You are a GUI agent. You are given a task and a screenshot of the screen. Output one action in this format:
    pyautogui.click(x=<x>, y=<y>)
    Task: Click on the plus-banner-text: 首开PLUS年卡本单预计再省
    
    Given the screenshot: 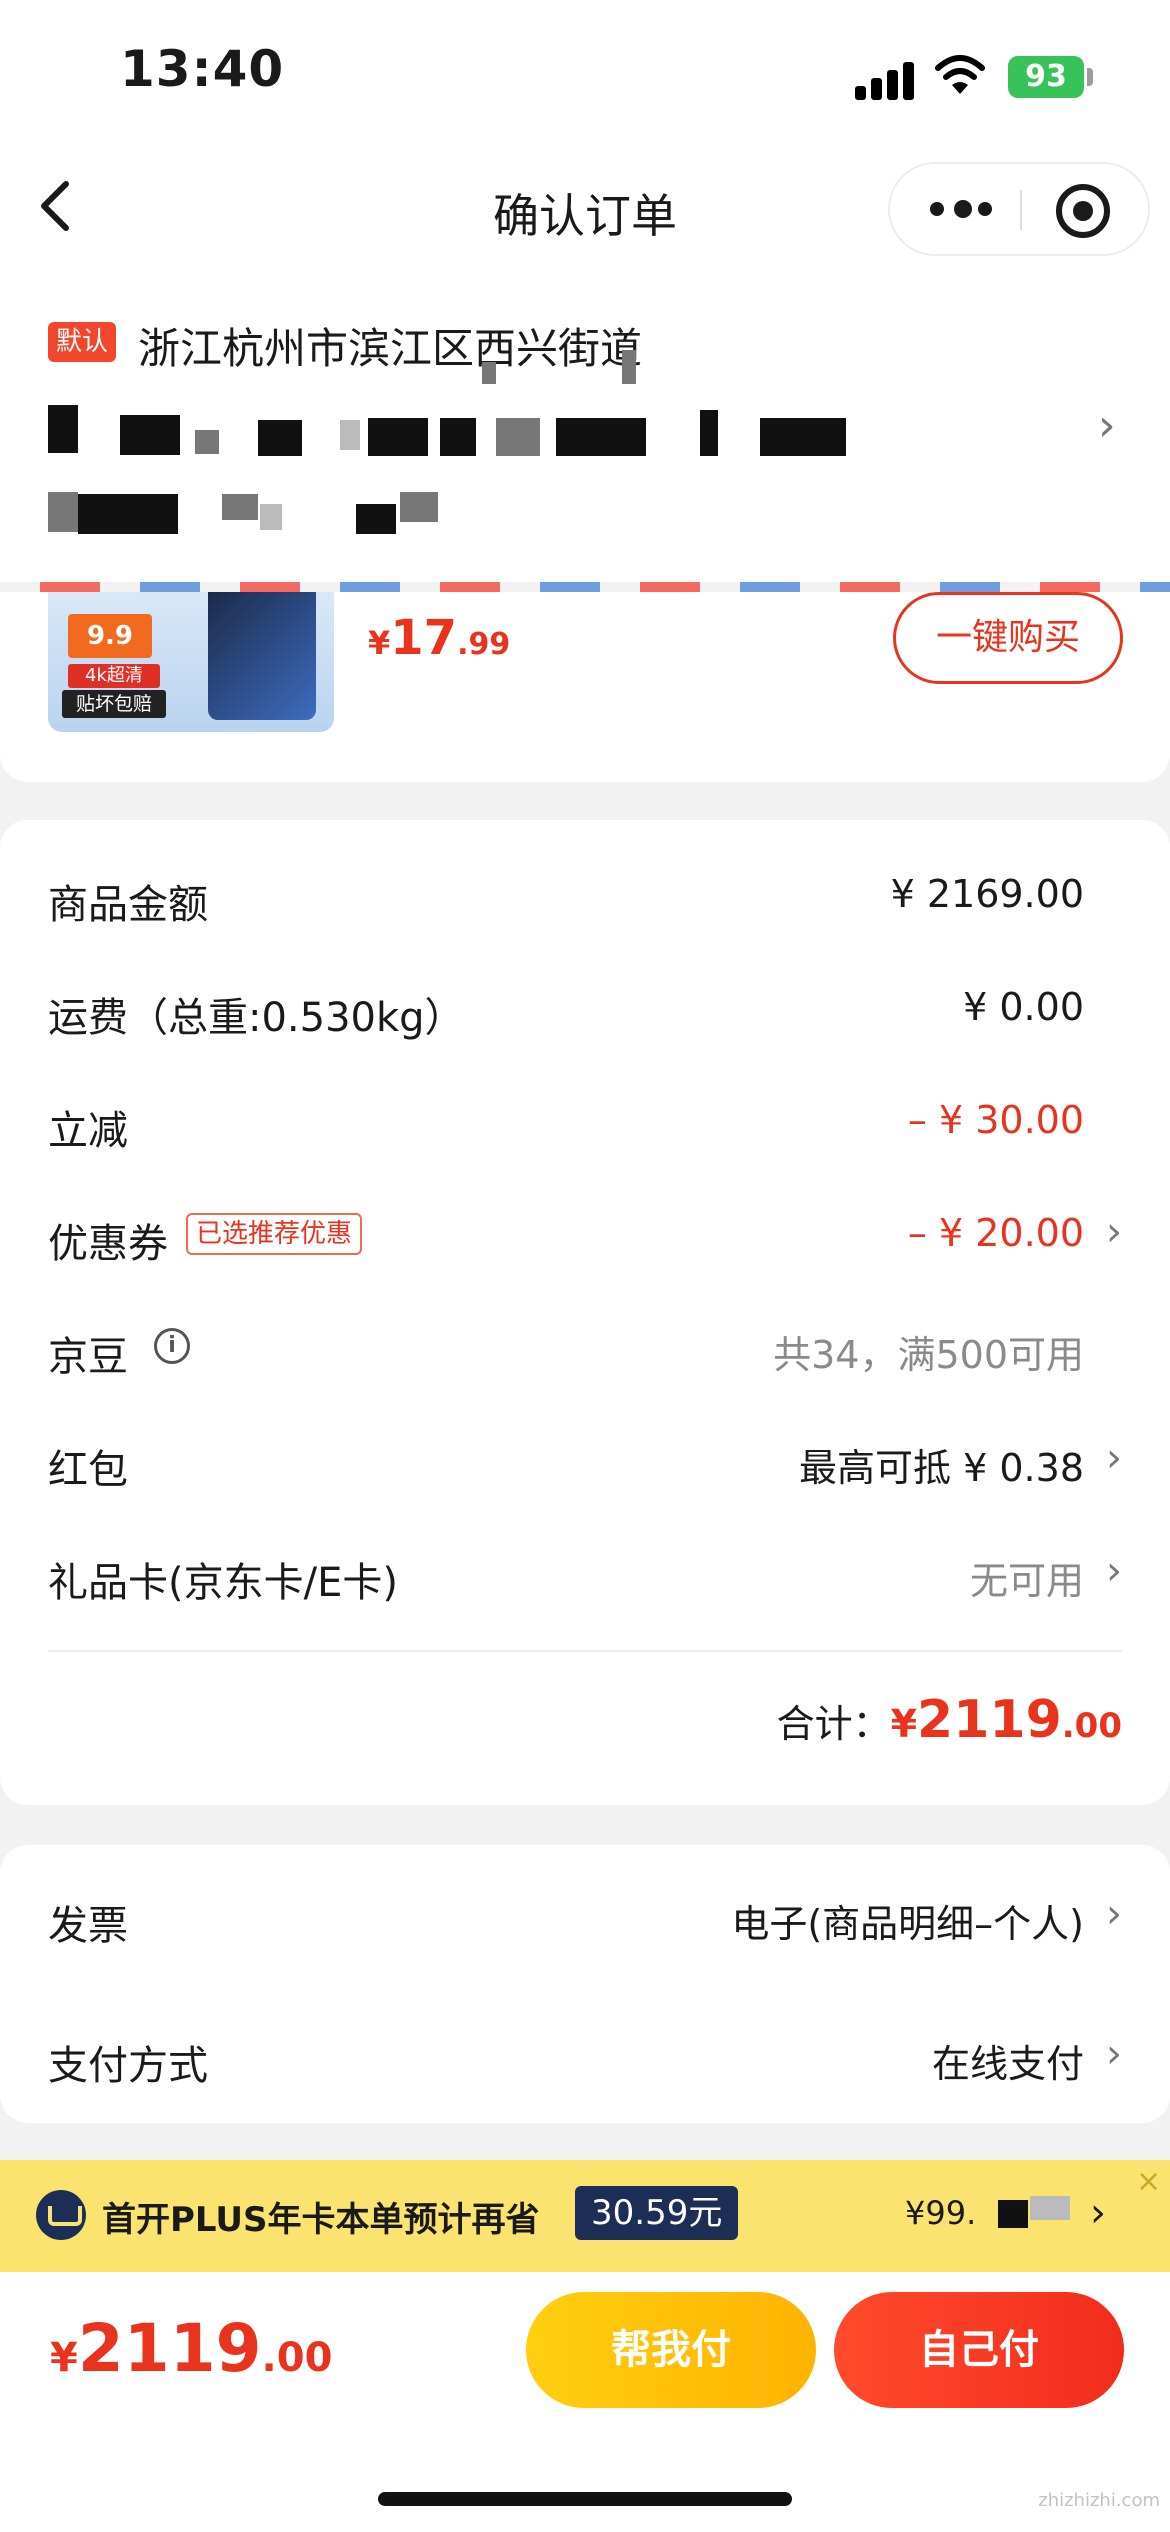 What is the action you would take?
    pyautogui.click(x=321, y=2220)
    